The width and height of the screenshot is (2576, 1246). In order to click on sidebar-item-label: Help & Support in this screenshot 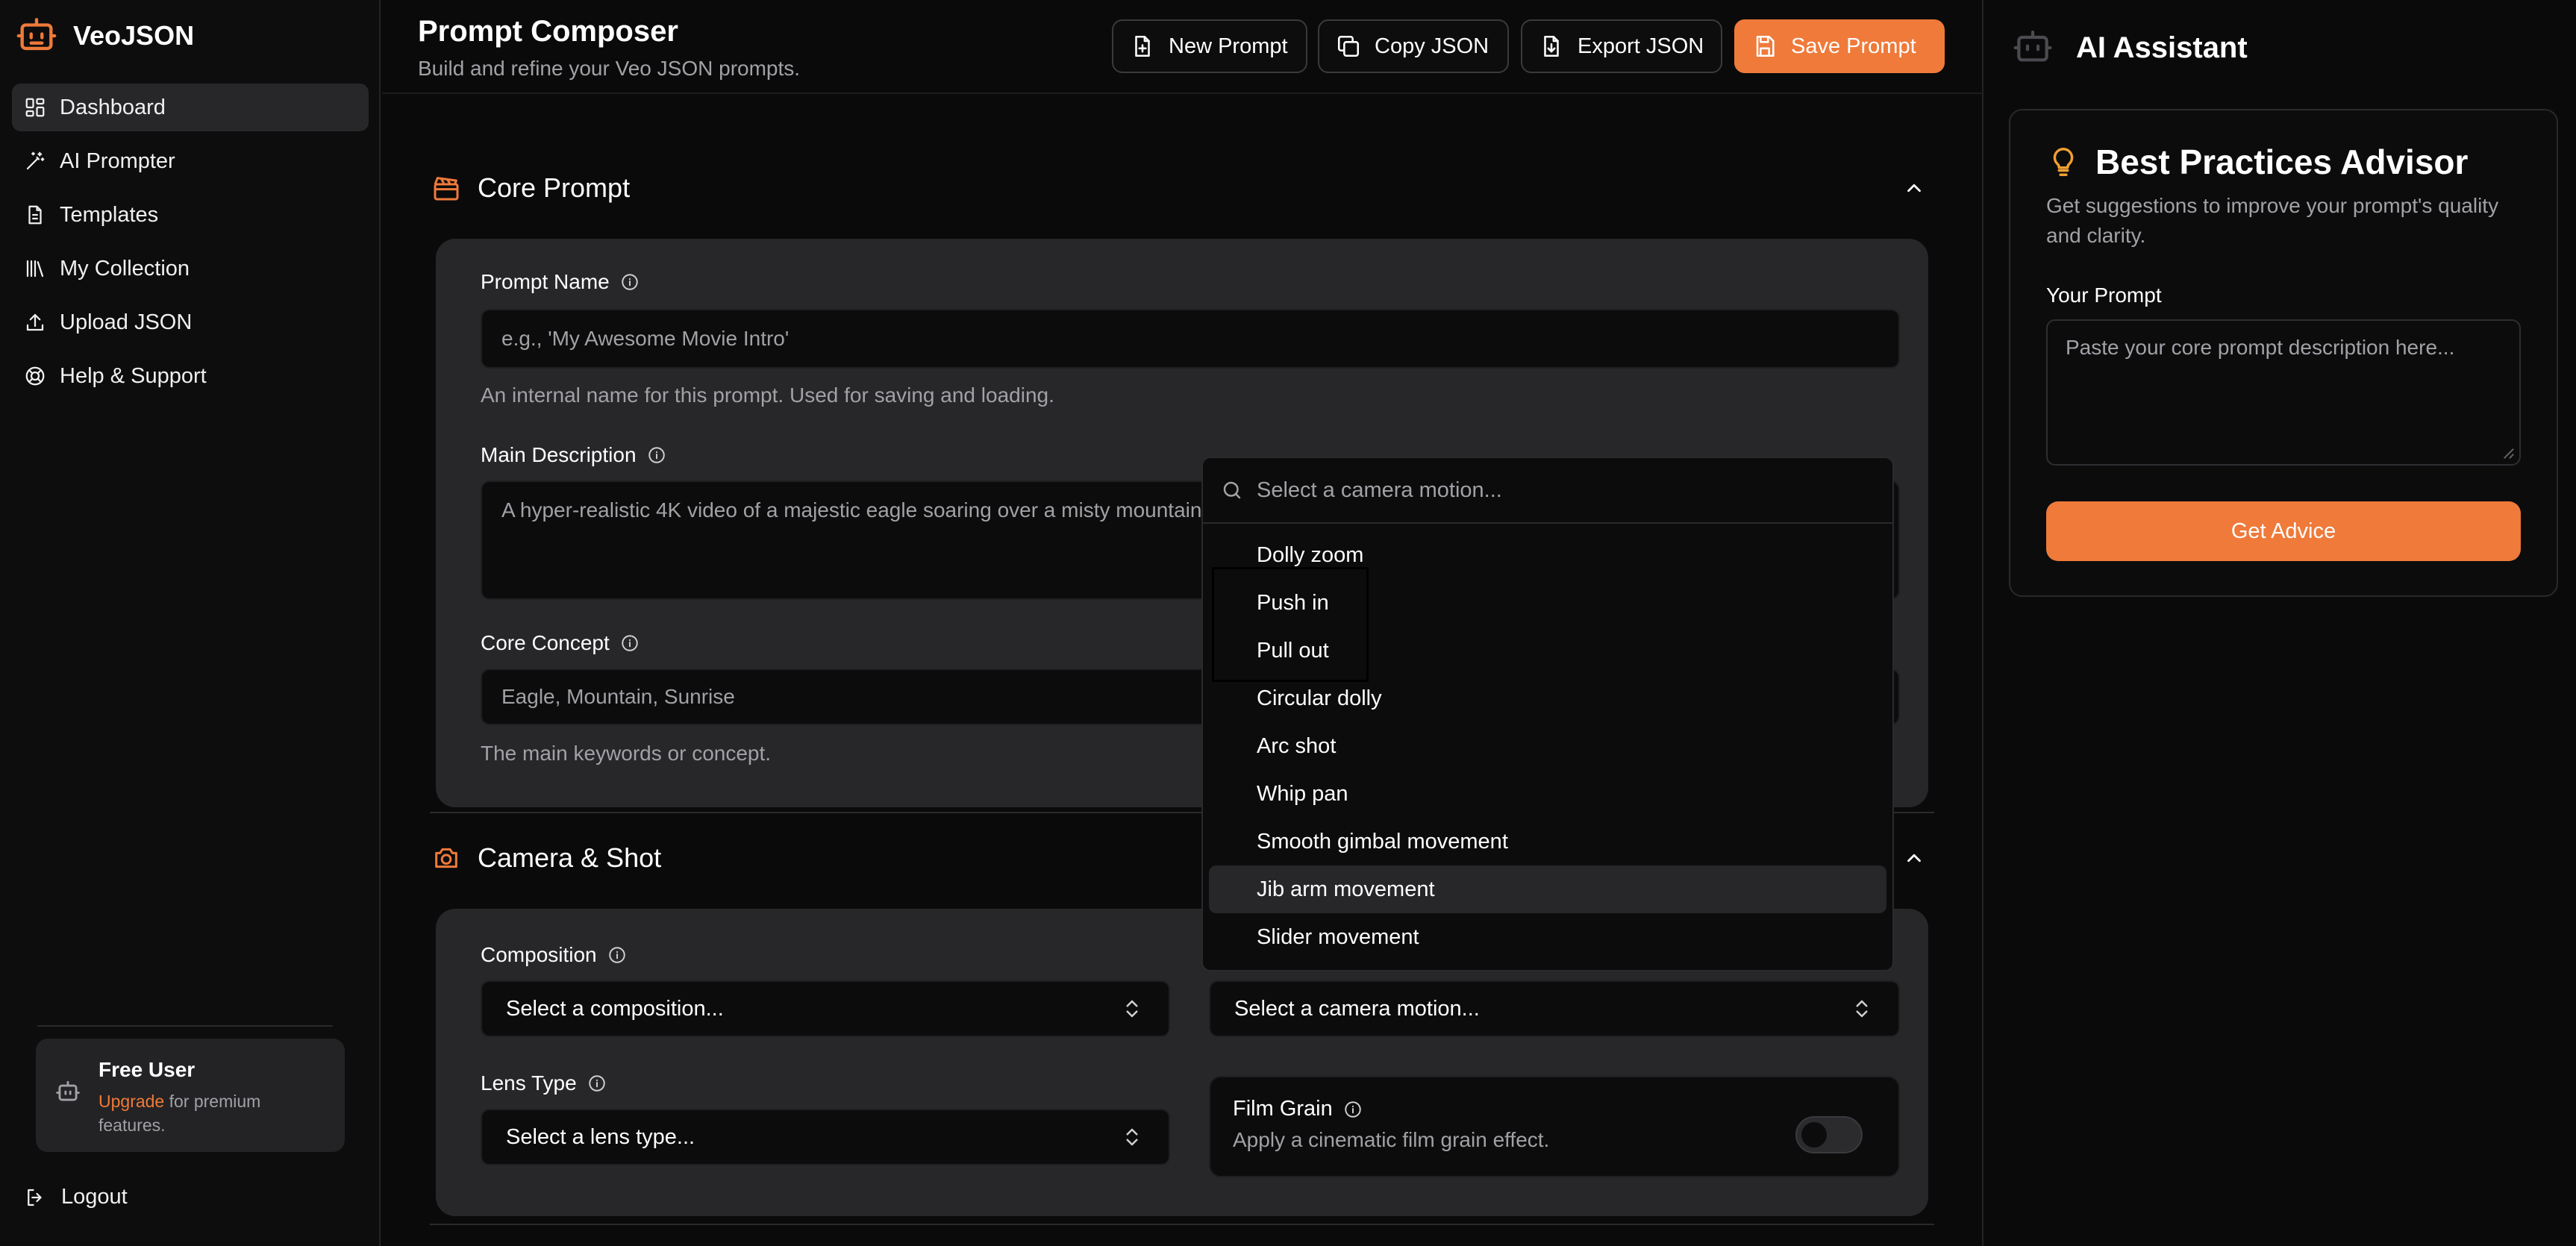, I will do `click(133, 375)`.